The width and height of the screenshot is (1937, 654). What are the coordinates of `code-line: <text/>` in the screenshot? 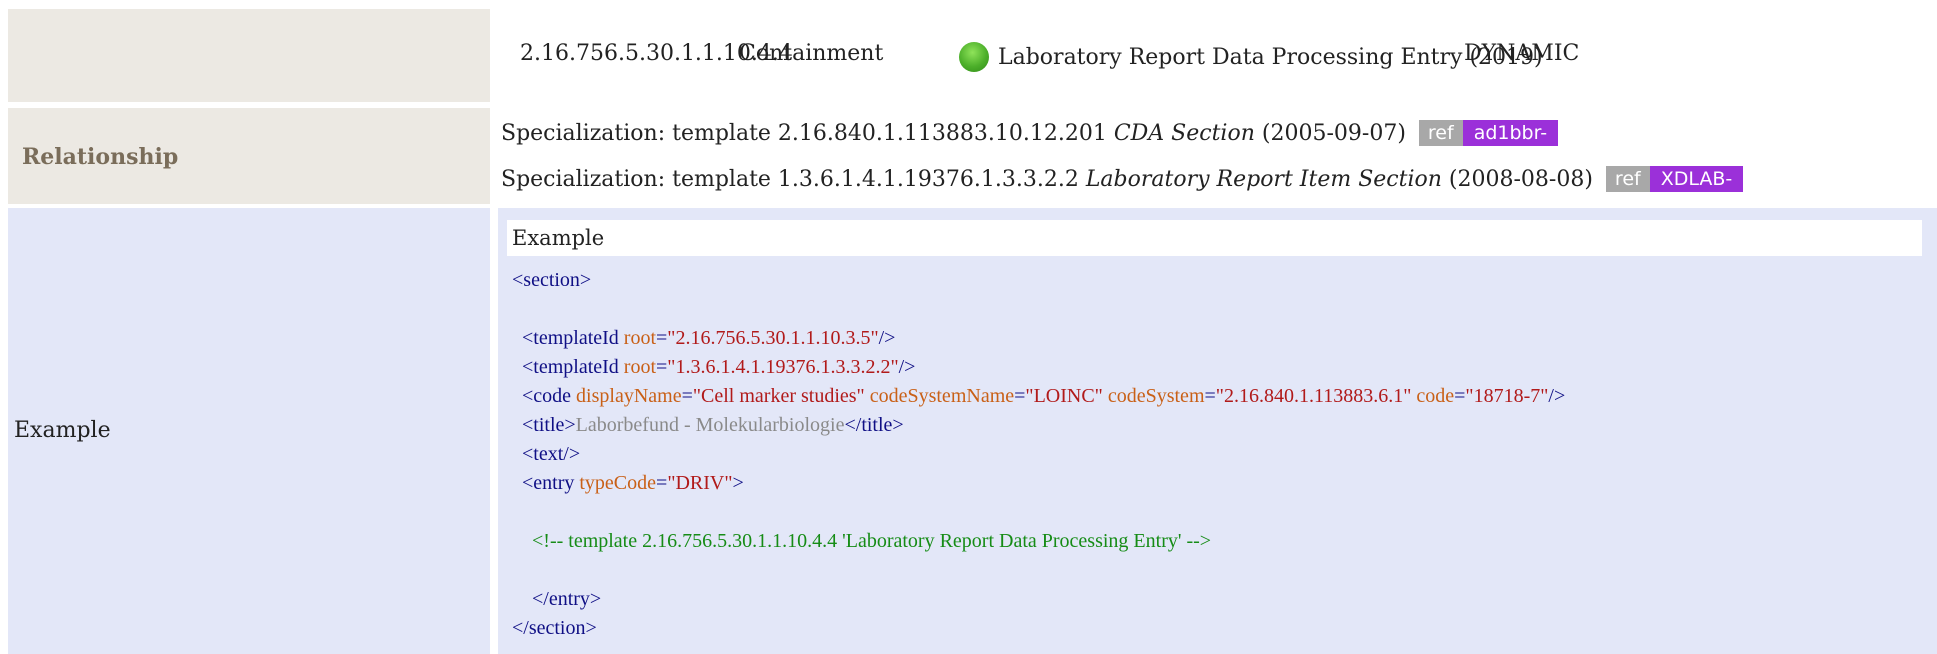 It's located at (1038, 454).